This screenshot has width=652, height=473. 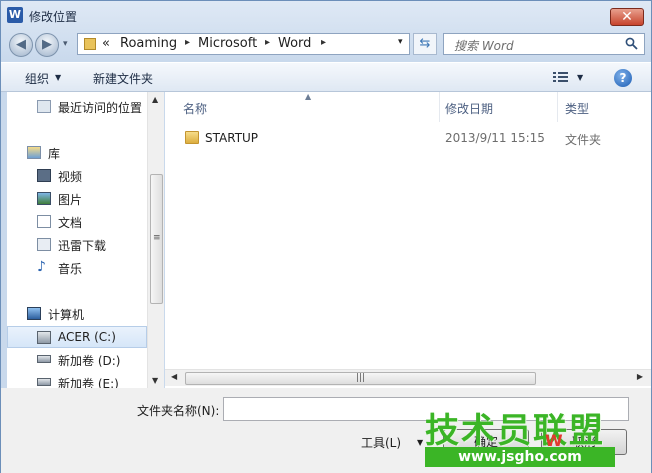 I want to click on file-modified-date: 2013/9/11 15:15, so click(x=495, y=138).